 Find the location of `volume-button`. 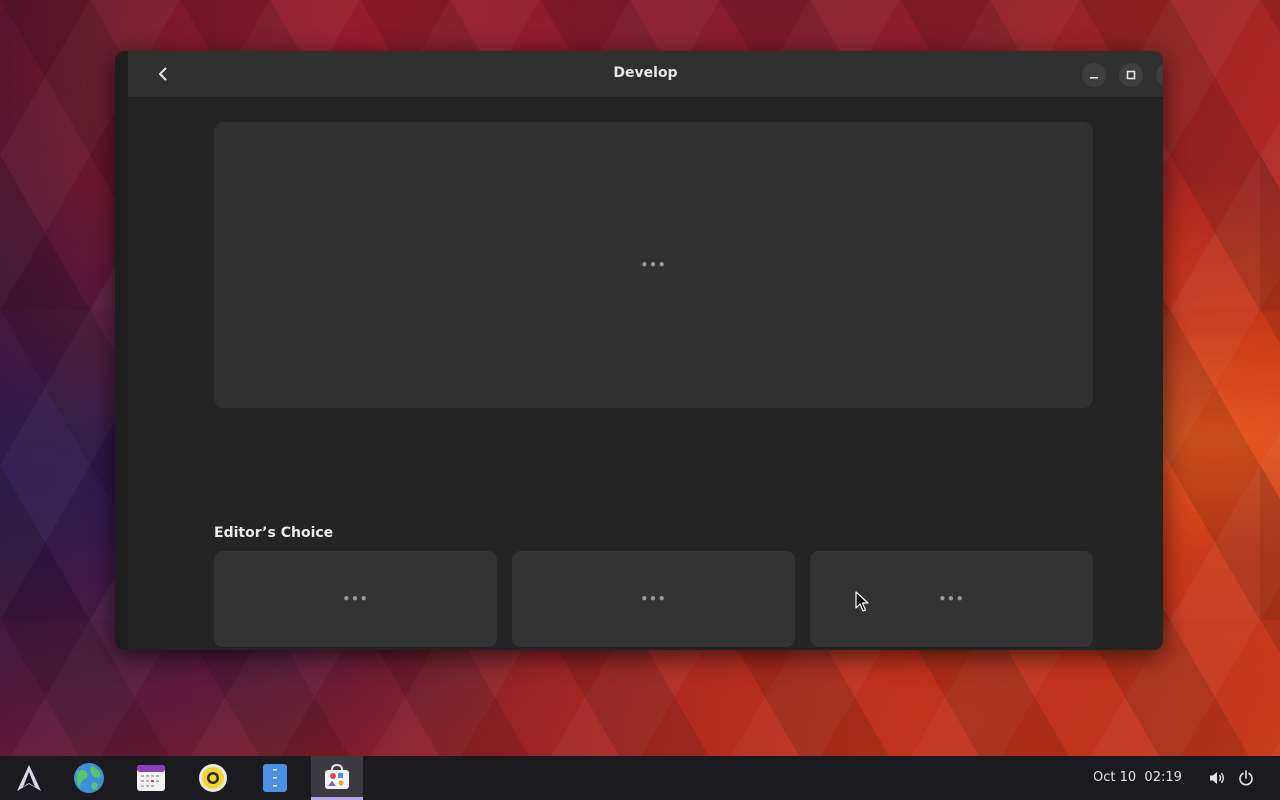

volume-button is located at coordinates (1217, 778).